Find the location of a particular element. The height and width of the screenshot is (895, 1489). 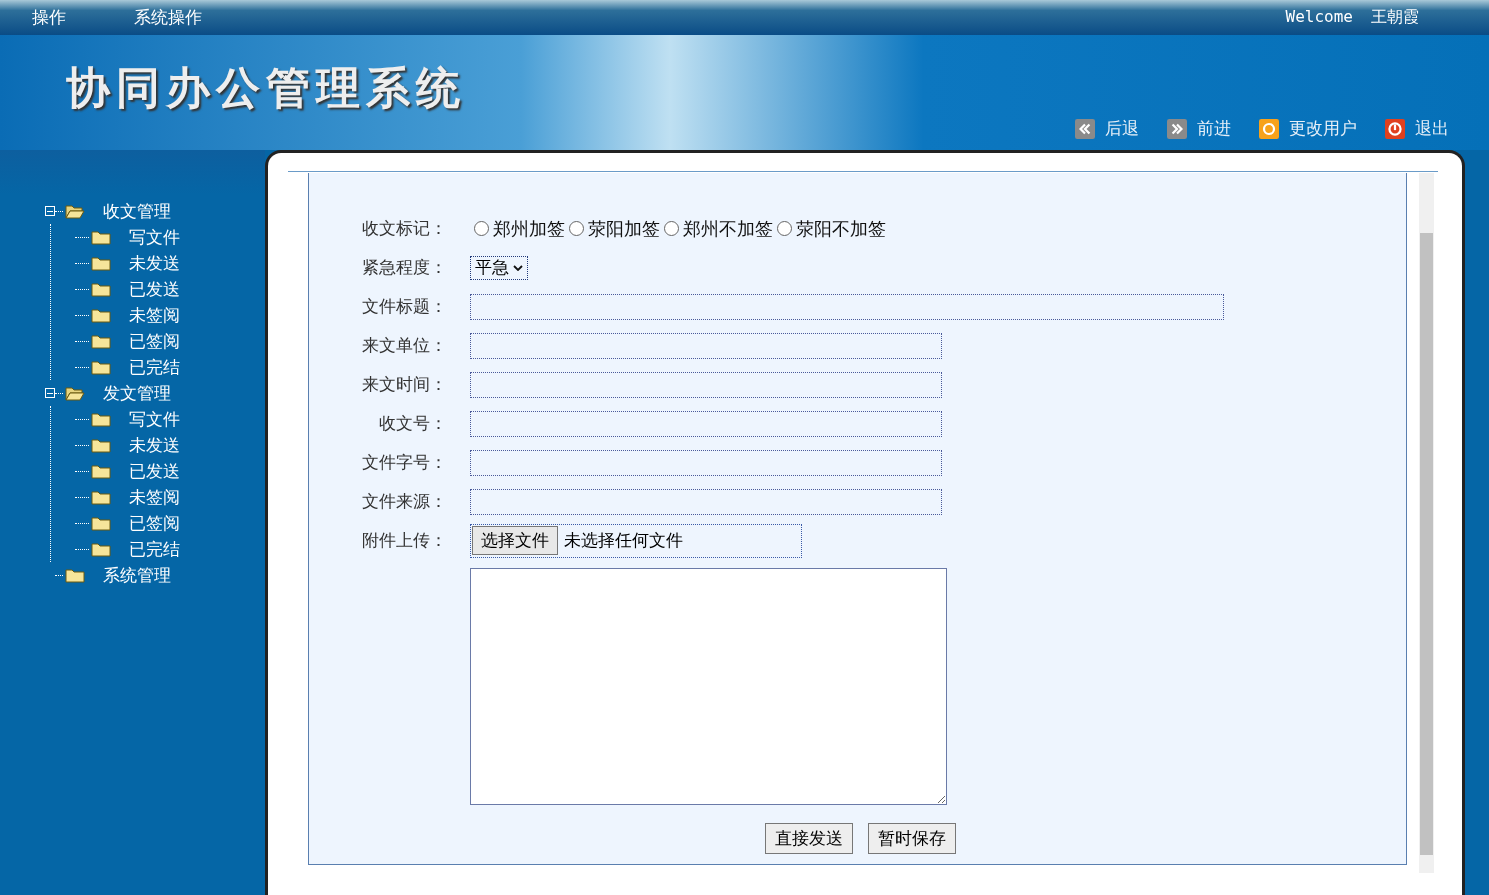

field-label: 文件来源： is located at coordinates (404, 501).